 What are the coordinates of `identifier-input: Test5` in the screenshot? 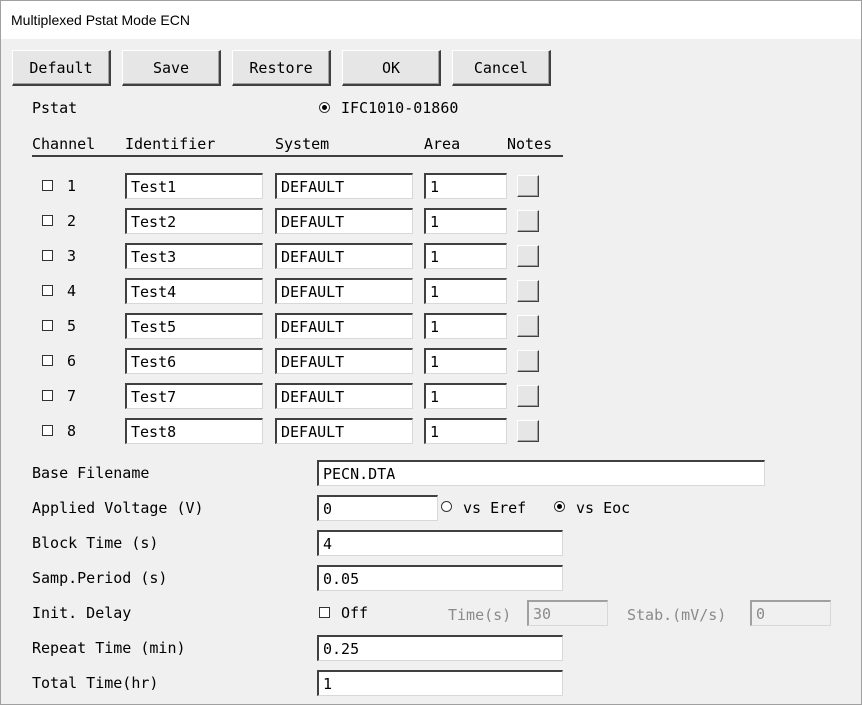 It's located at (194, 326).